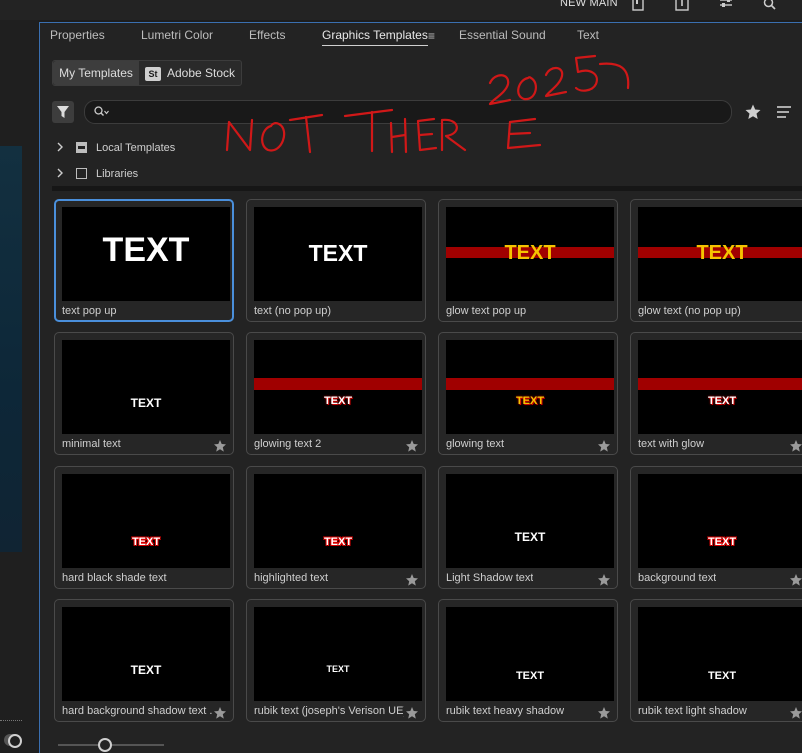 The width and height of the screenshot is (802, 753). Describe the element at coordinates (153, 73) in the screenshot. I see `adobe-stock-icon: St` at that location.